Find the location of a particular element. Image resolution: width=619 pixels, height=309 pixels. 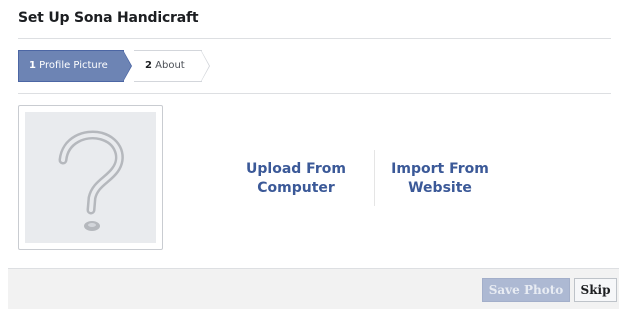

step-number: 2 is located at coordinates (148, 65).